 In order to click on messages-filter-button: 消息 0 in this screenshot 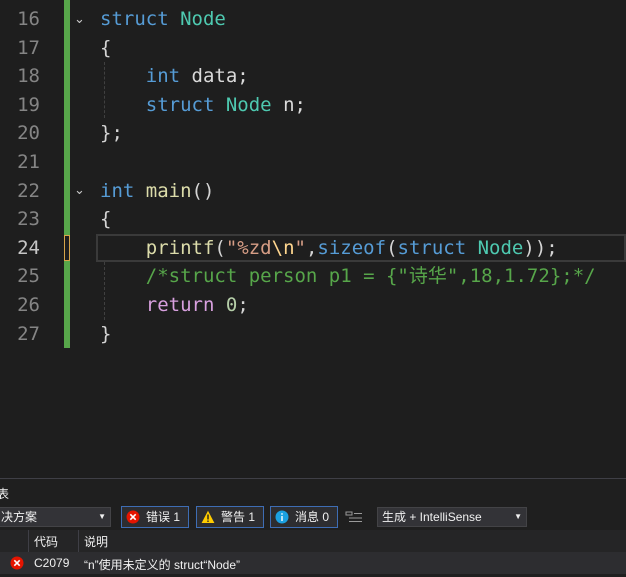, I will do `click(304, 517)`.